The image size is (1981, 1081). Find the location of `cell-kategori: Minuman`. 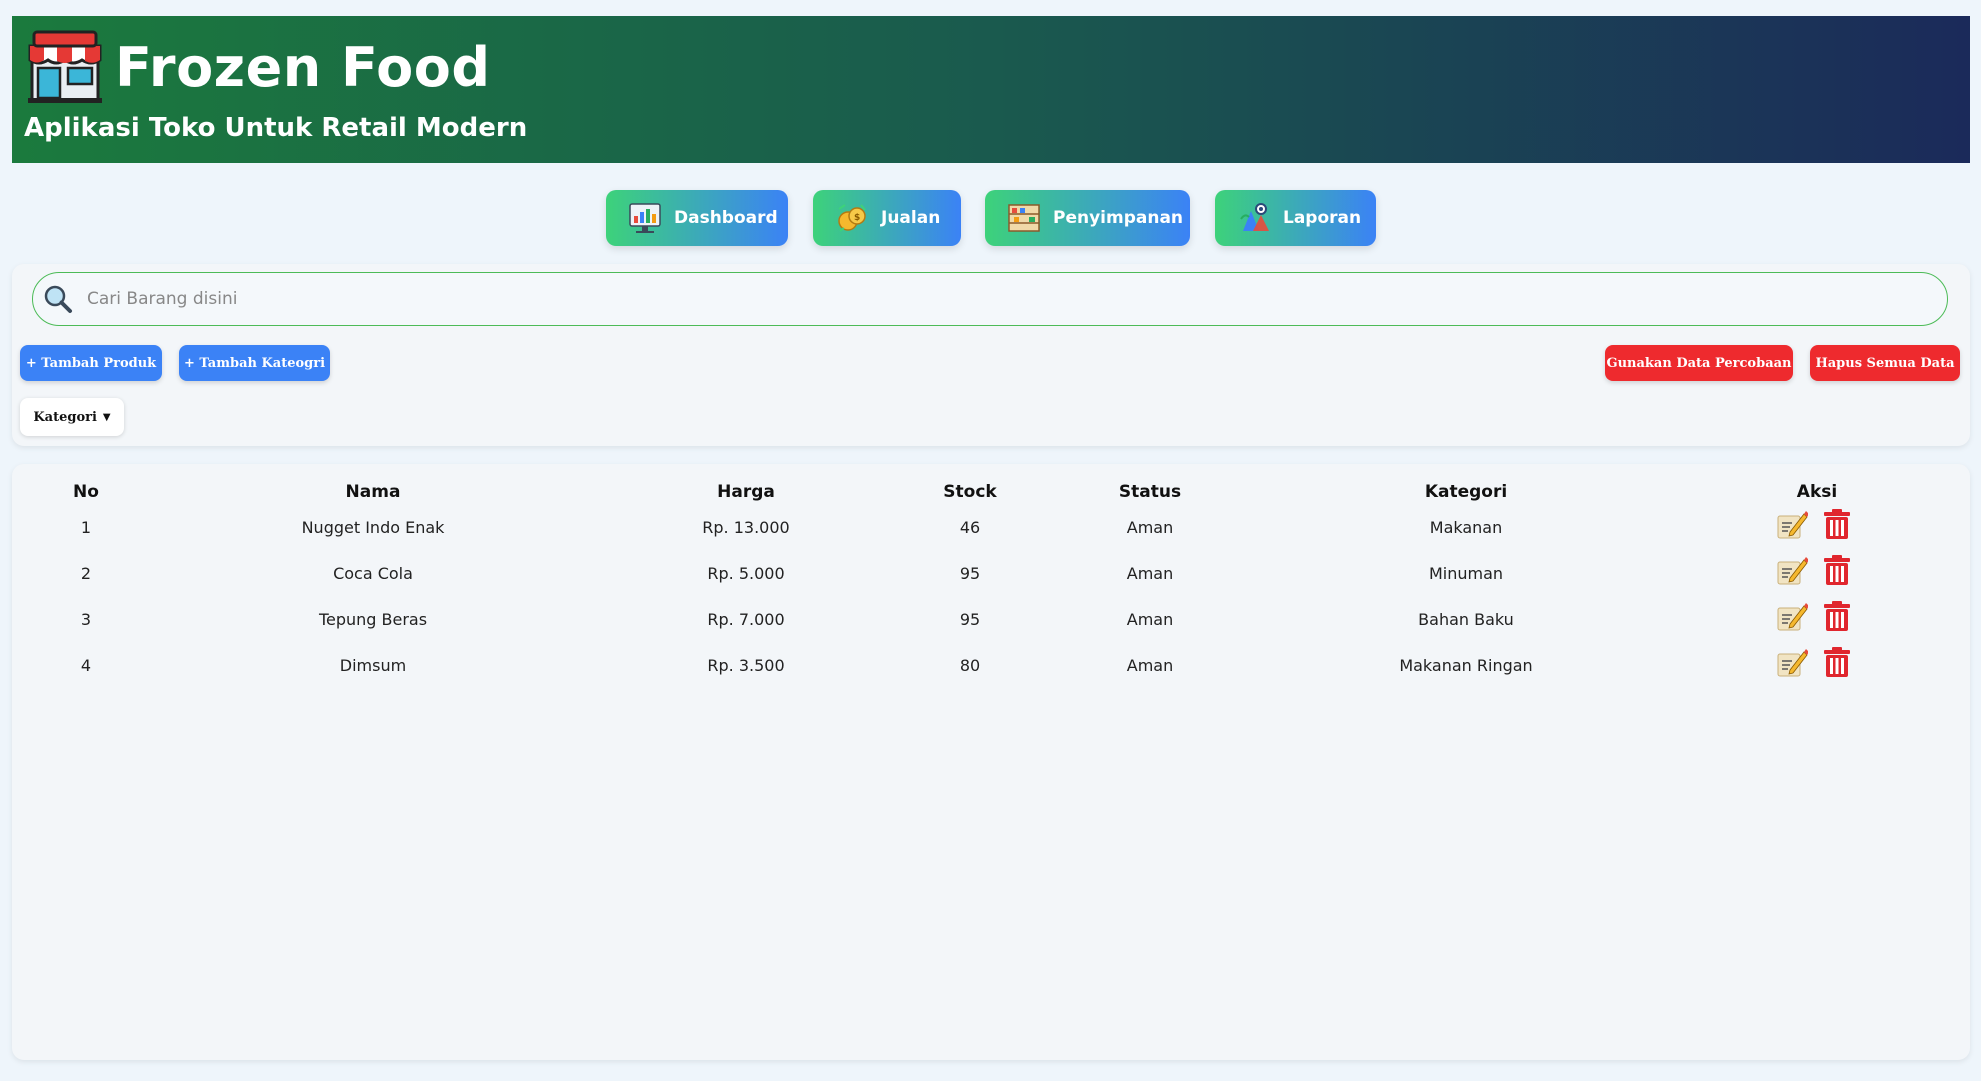

cell-kategori: Minuman is located at coordinates (1466, 573).